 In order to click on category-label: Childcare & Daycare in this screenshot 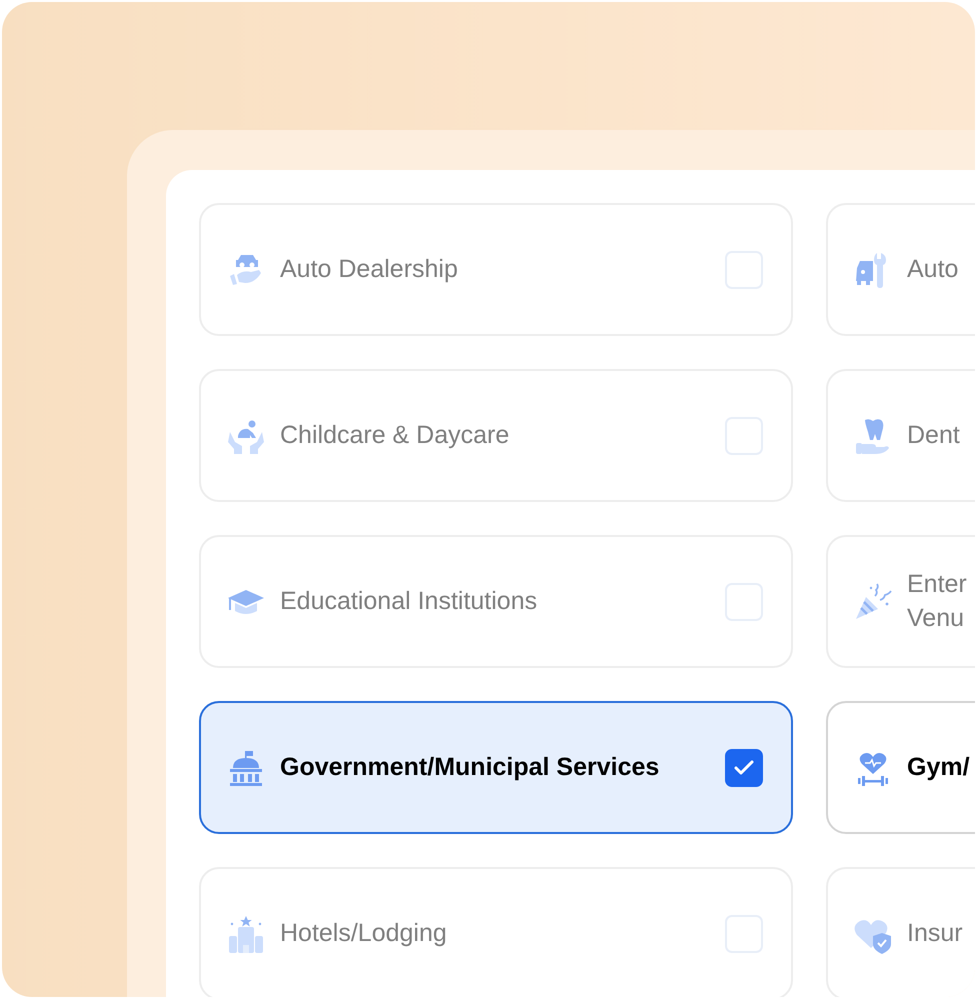, I will do `click(395, 435)`.